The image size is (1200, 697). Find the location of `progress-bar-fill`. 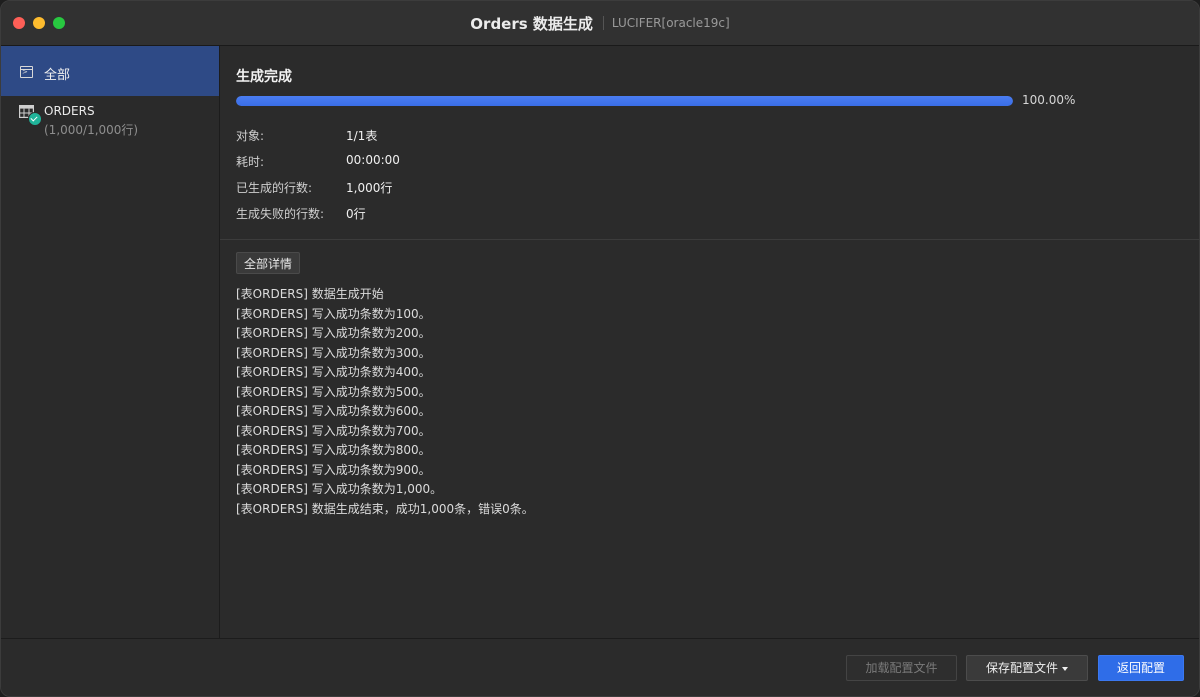

progress-bar-fill is located at coordinates (624, 101).